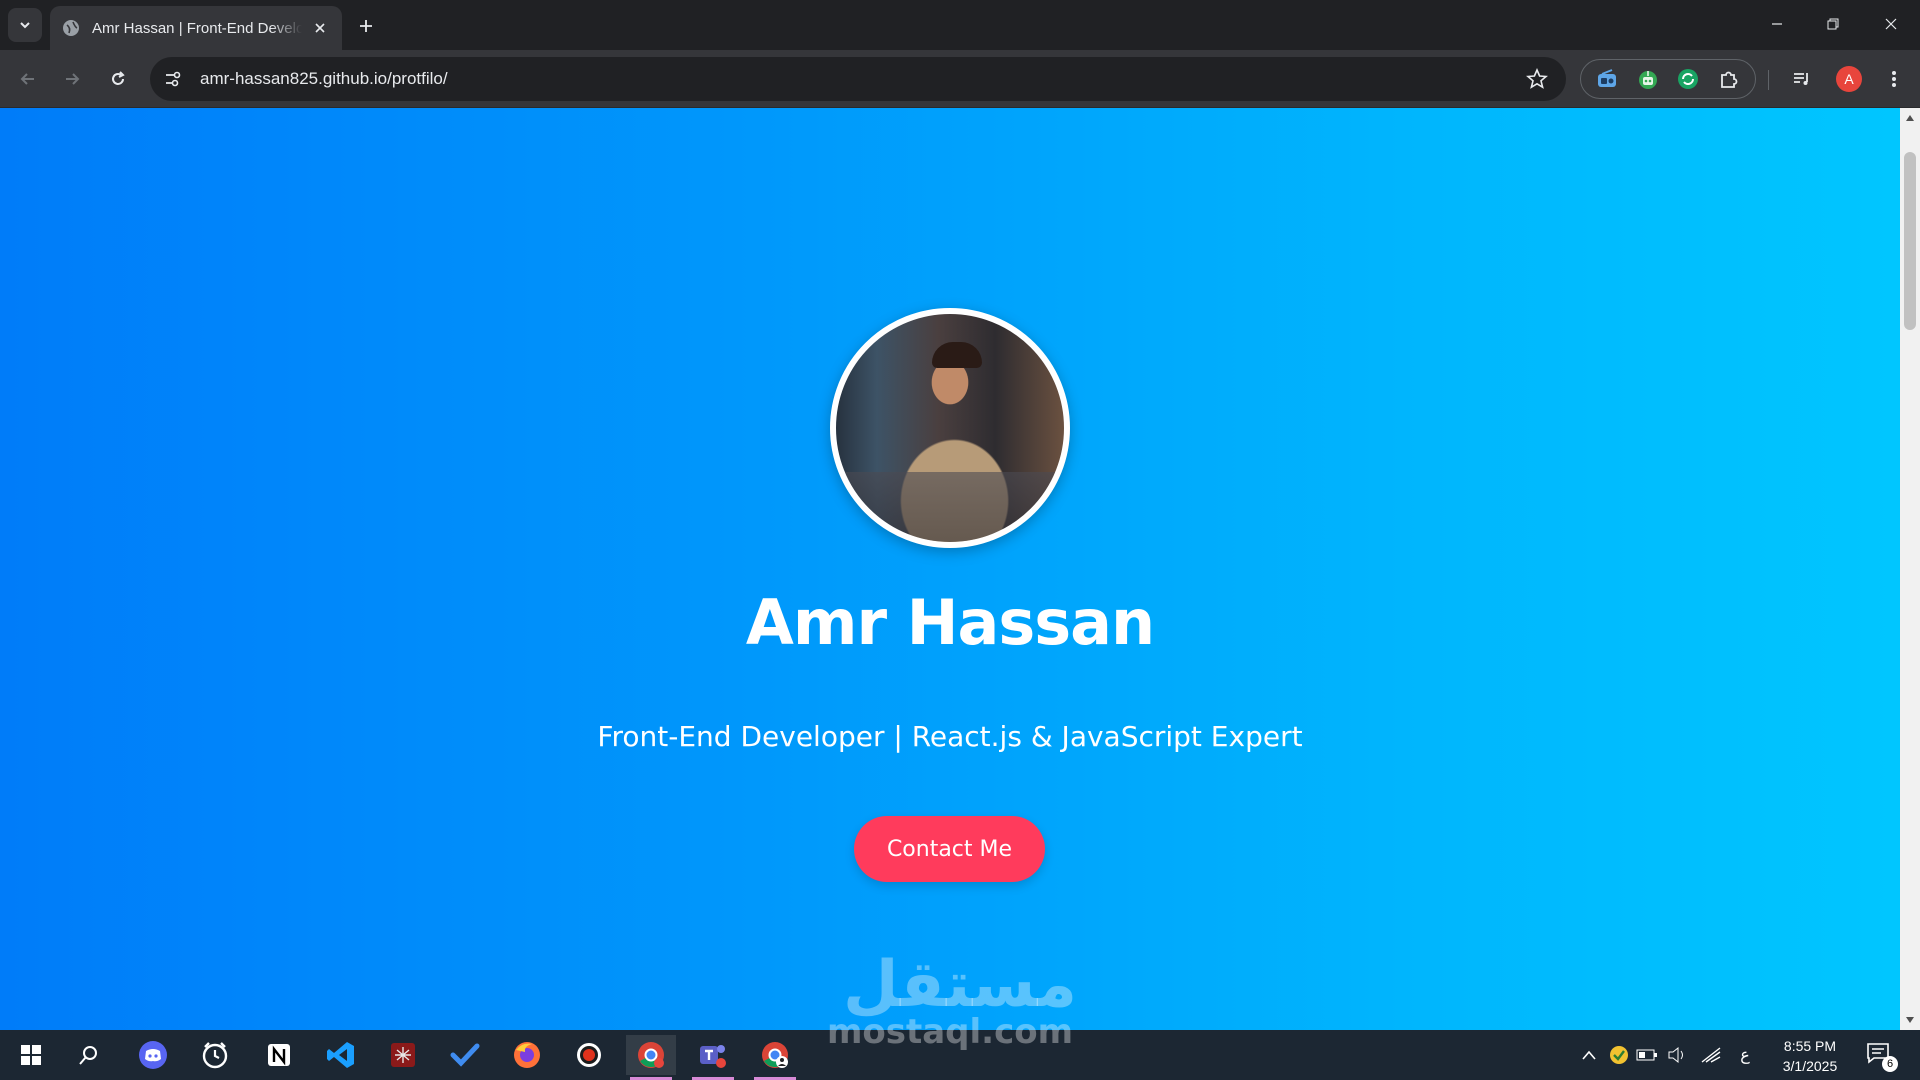 This screenshot has height=1080, width=1920. I want to click on back-arrow-icon, so click(27, 79).